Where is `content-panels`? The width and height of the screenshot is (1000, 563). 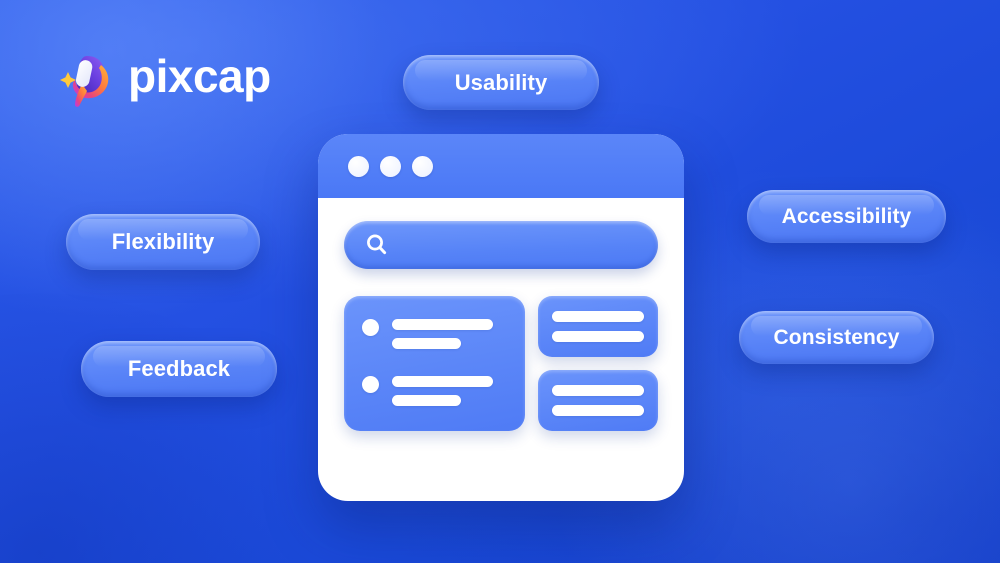
content-panels is located at coordinates (501, 363).